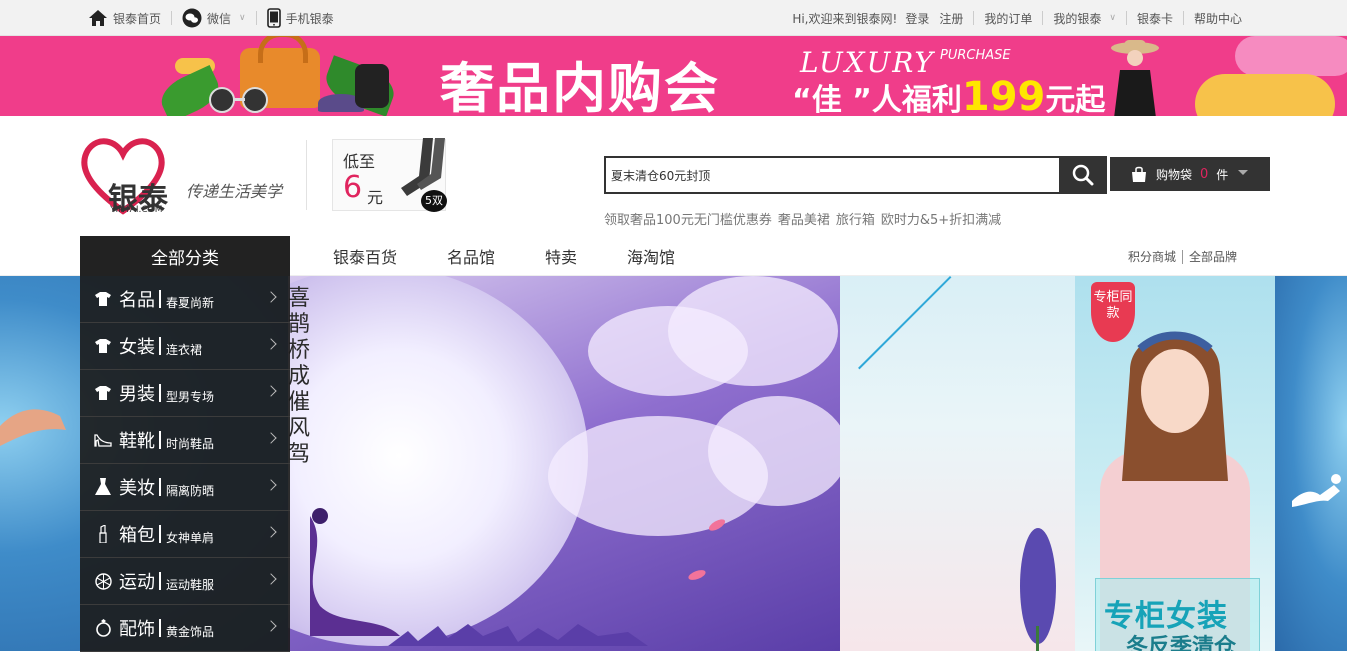 The width and height of the screenshot is (1347, 652). Describe the element at coordinates (185, 487) in the screenshot. I see `category-item-beauty: 美妆 隔离防晒` at that location.